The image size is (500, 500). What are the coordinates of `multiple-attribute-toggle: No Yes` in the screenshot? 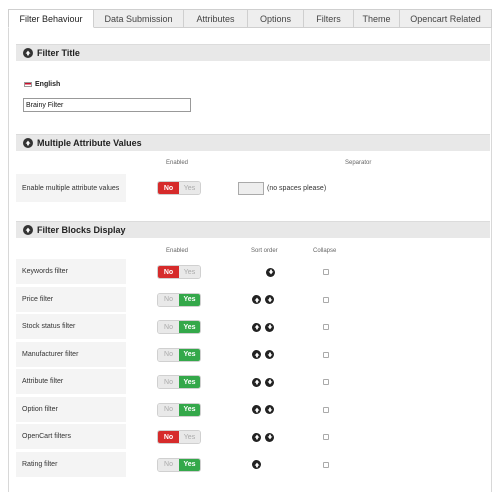 It's located at (179, 188).